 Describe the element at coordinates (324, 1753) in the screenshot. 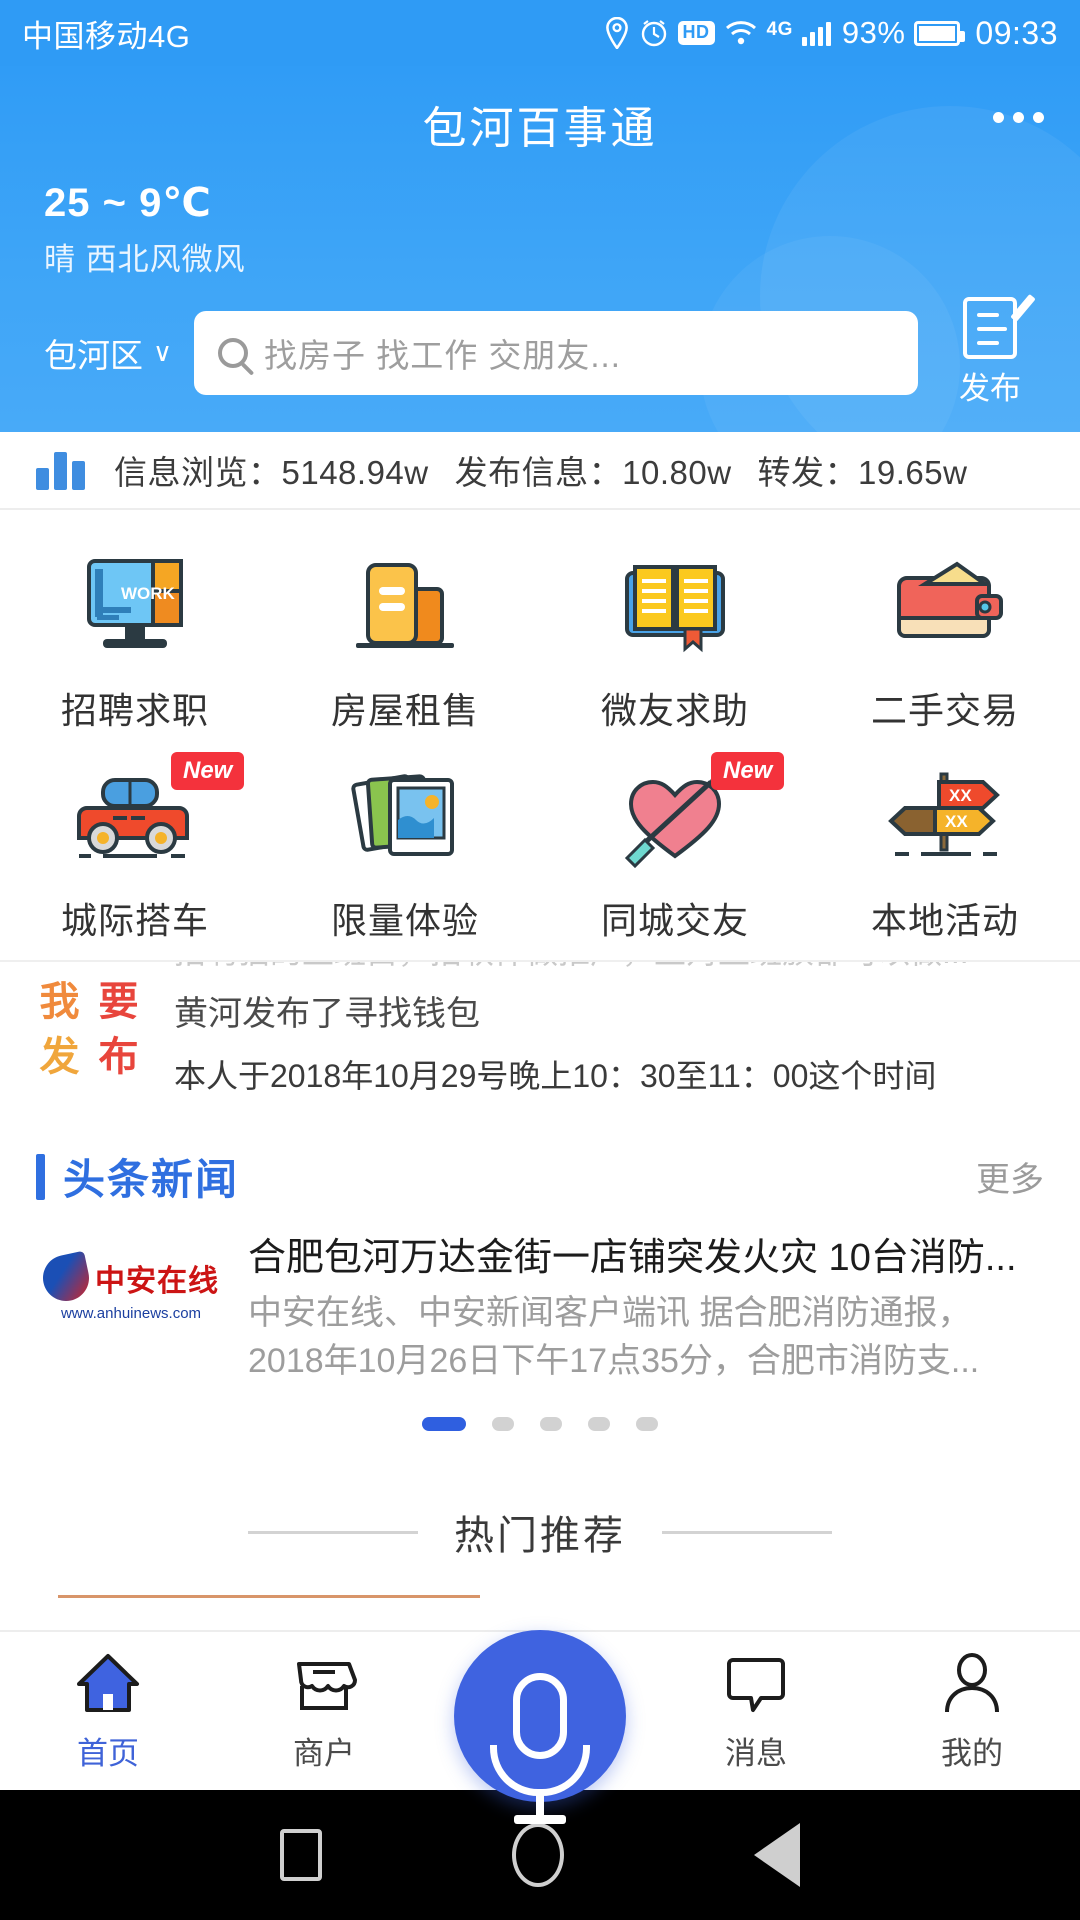

I see `tab-label: 商户` at that location.